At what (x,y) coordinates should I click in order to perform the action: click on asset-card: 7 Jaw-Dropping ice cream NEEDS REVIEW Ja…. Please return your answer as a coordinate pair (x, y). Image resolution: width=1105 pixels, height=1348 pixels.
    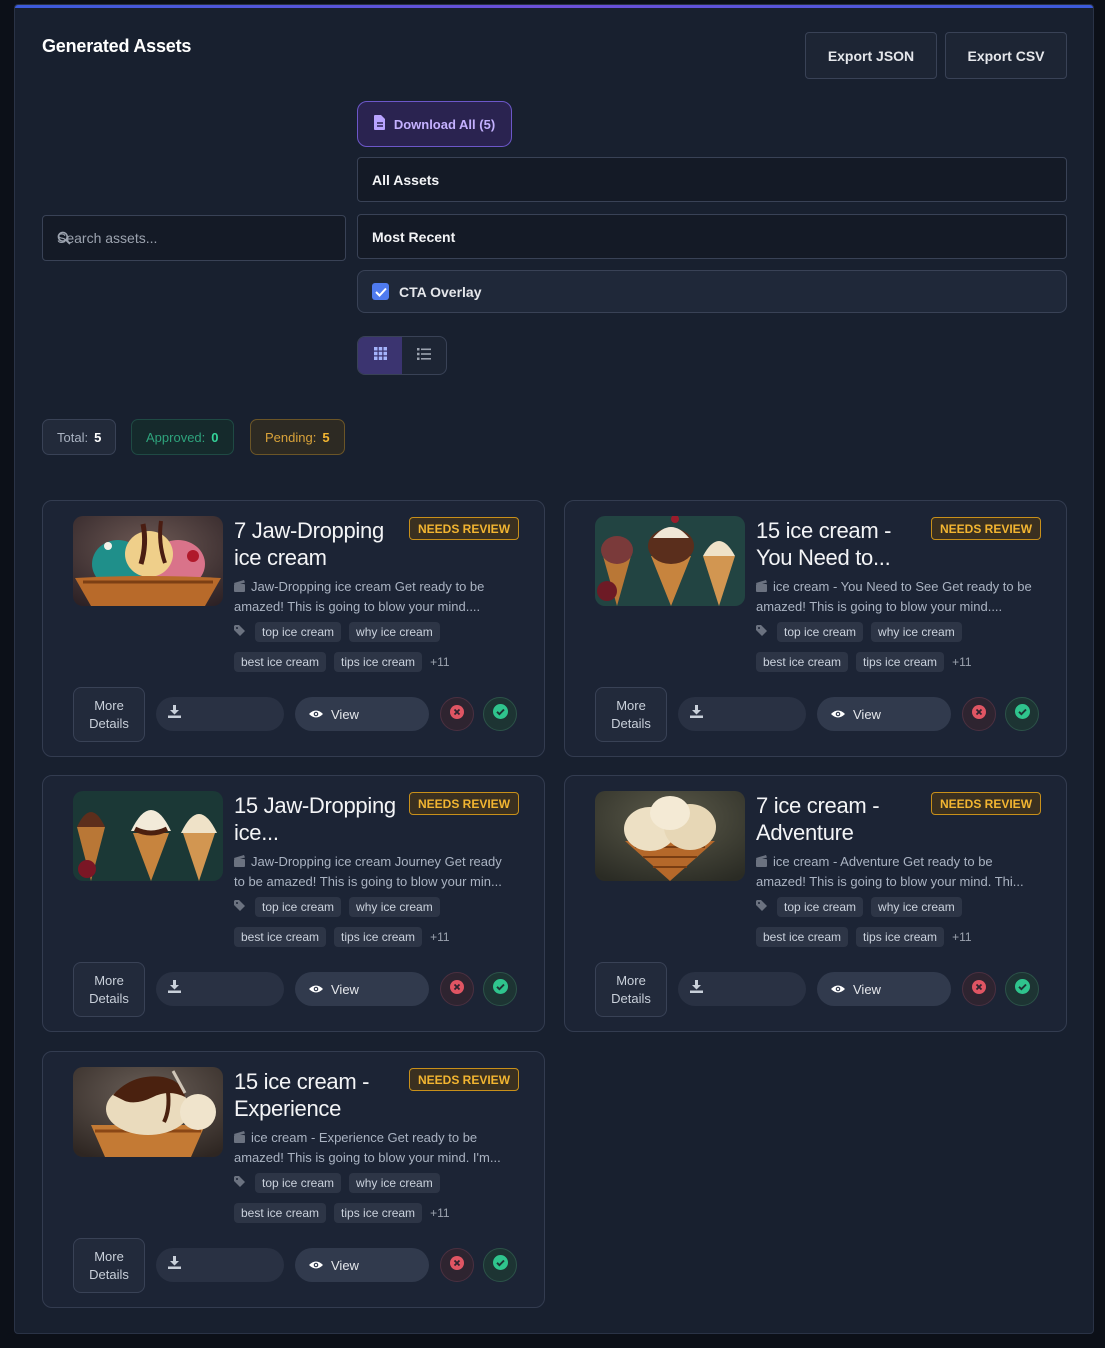
    Looking at the image, I should click on (293, 628).